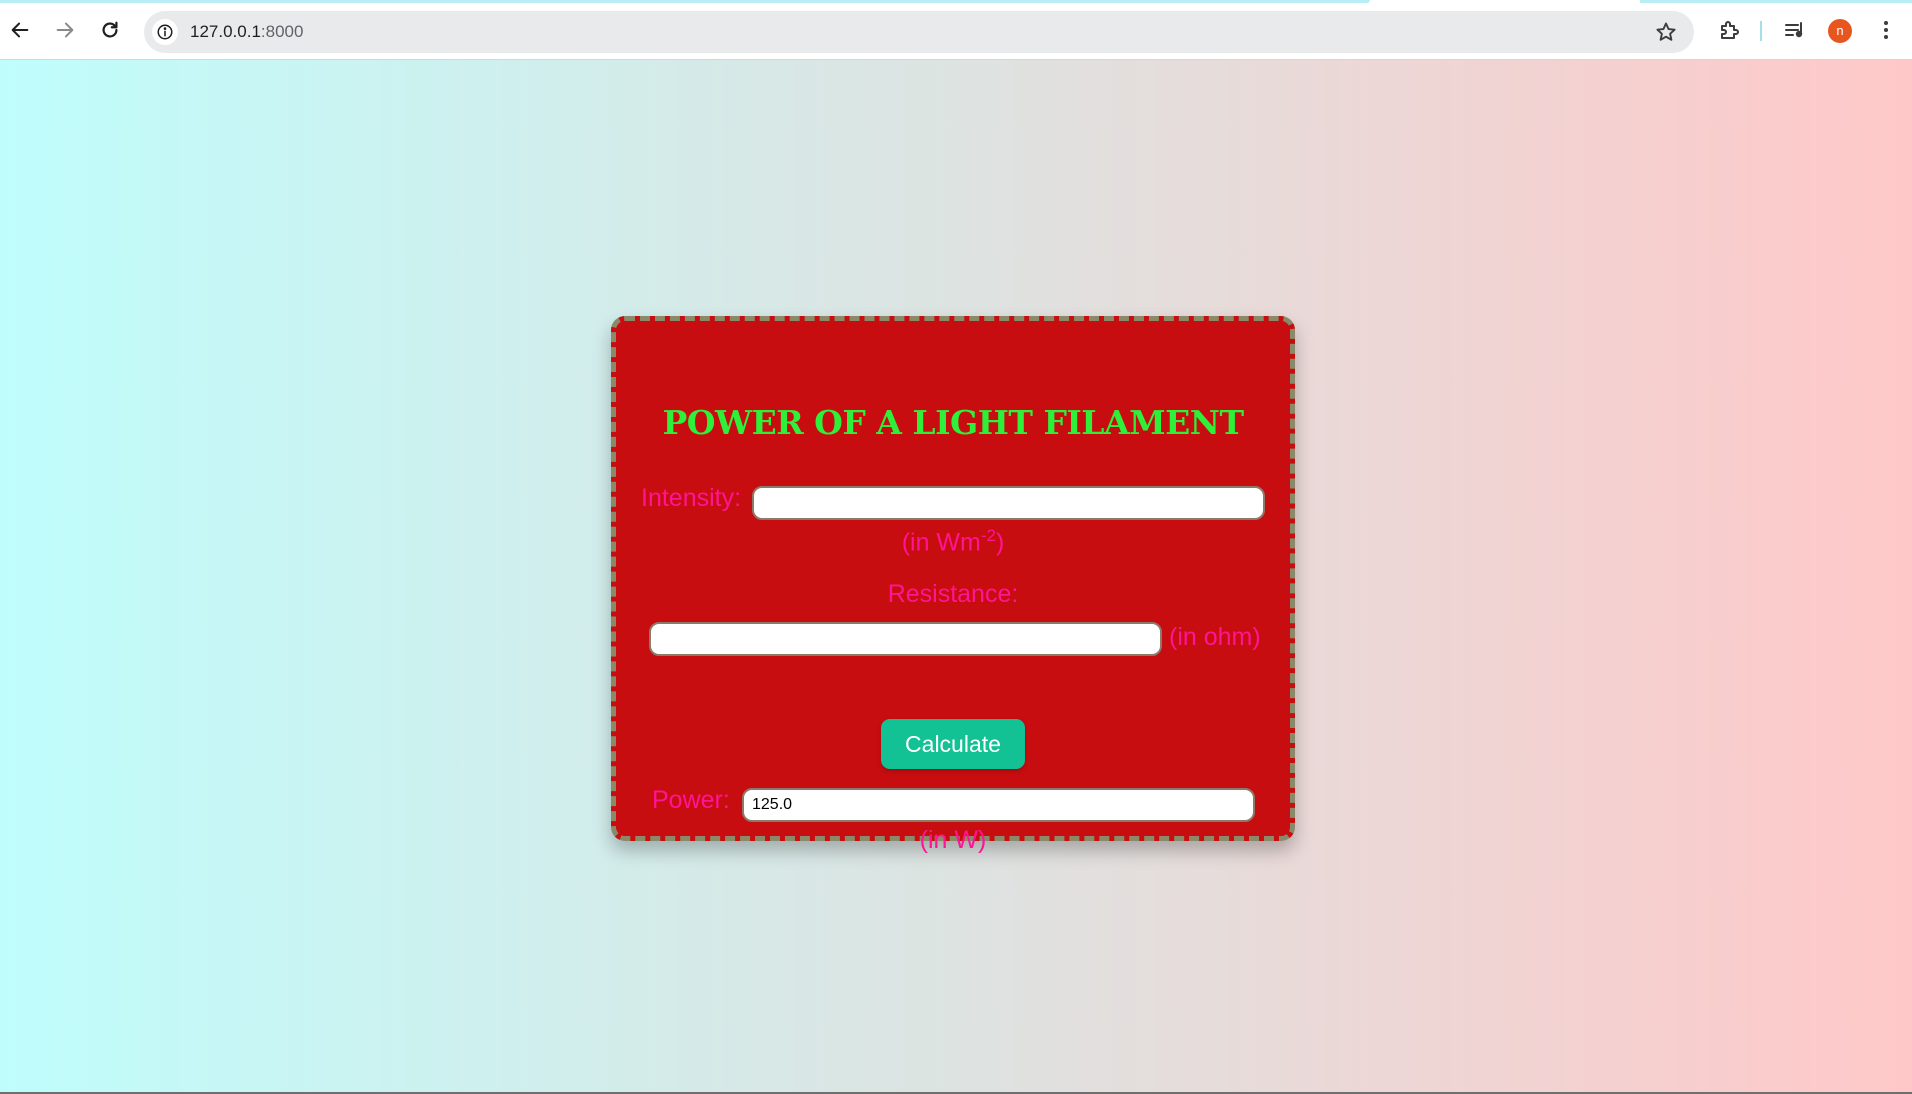  Describe the element at coordinates (1215, 637) in the screenshot. I see `resistance-unit: (in ohm)` at that location.